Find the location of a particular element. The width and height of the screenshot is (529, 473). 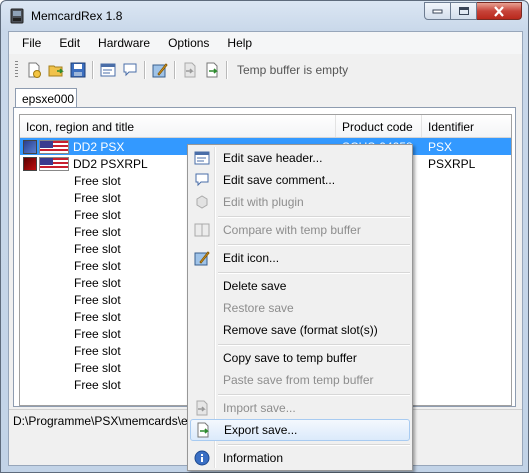

new-file-icon is located at coordinates (34, 70).